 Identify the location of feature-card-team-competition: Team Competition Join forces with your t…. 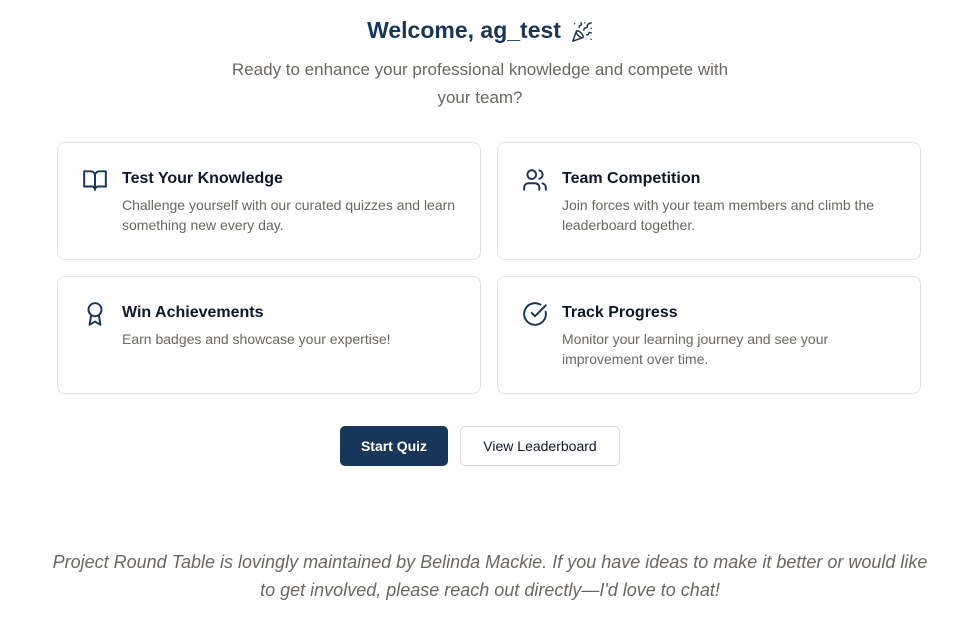
(709, 201).